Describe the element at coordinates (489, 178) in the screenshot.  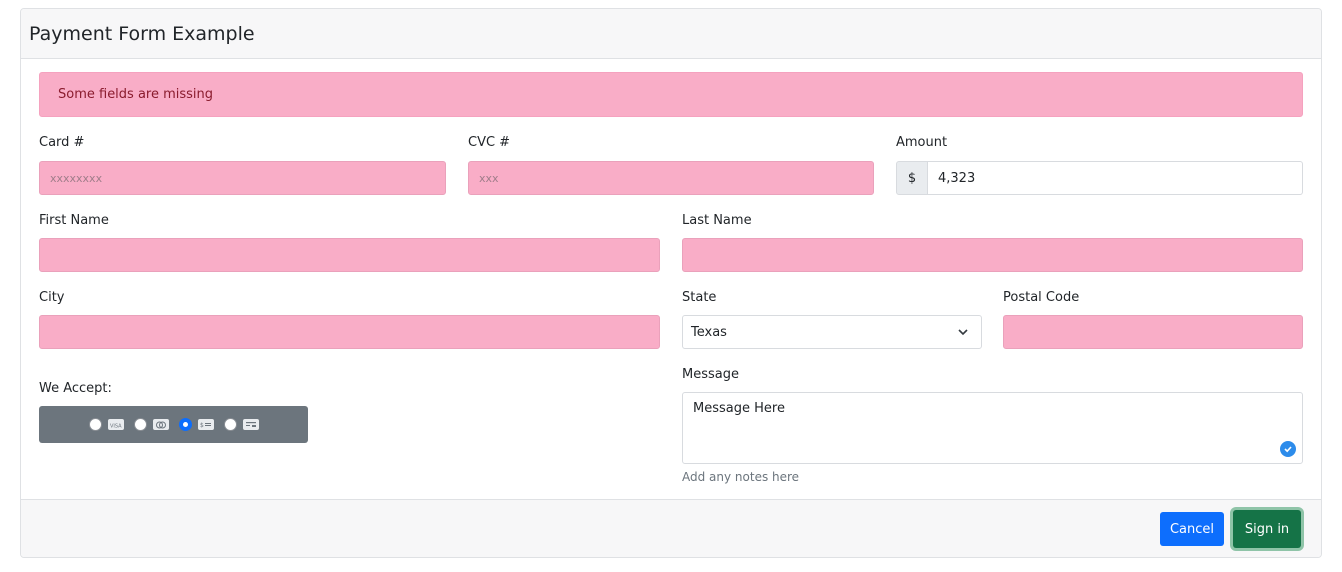
I see `cvc-placeholder: xxx` at that location.